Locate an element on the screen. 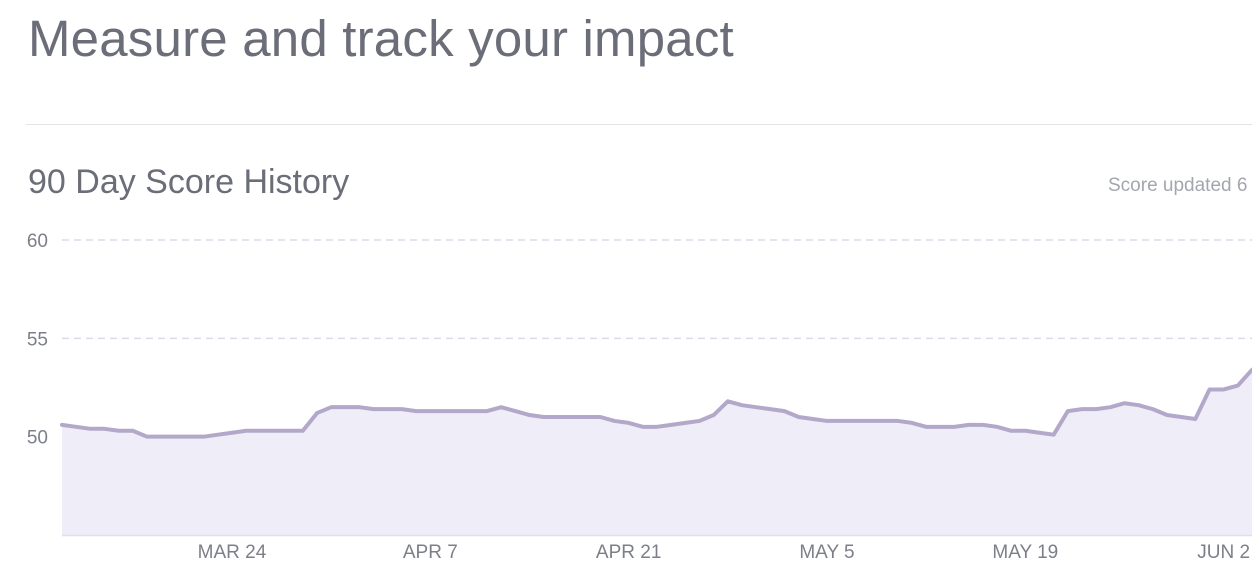 The image size is (1252, 579). x-tick-label-2: APR 21 is located at coordinates (628, 552).